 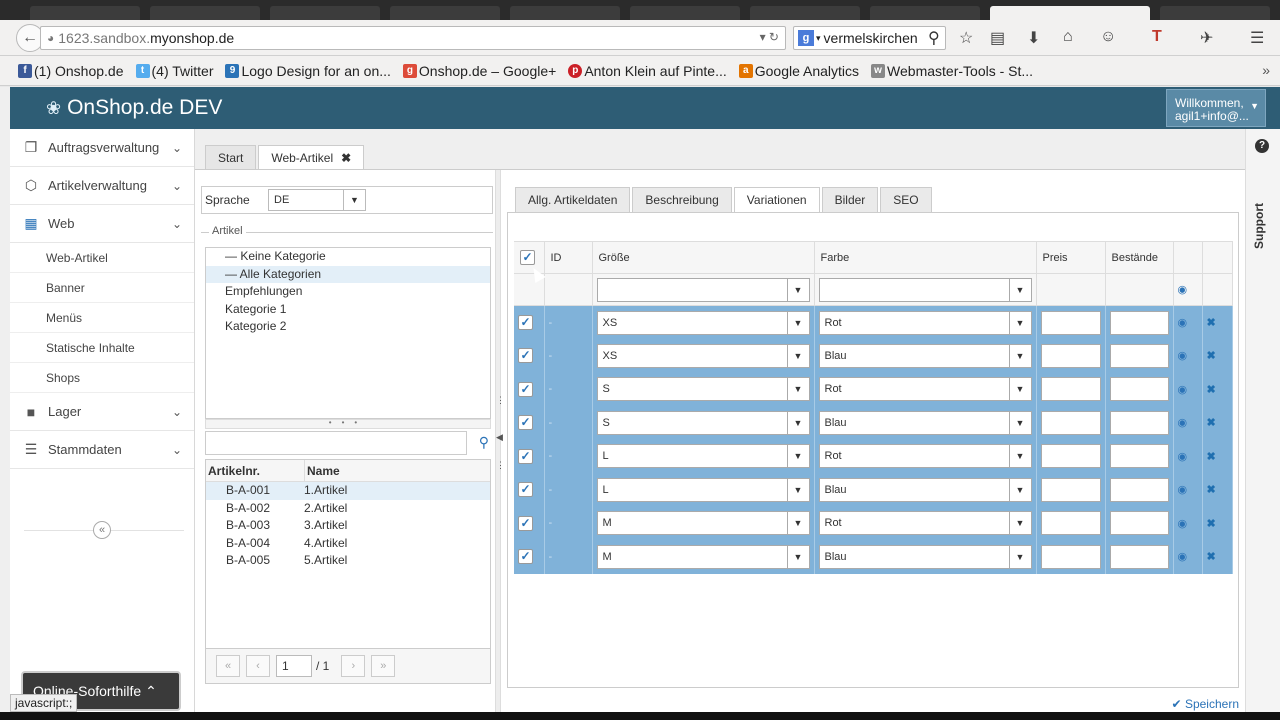 I want to click on extension-icon: ☺, so click(x=1108, y=37).